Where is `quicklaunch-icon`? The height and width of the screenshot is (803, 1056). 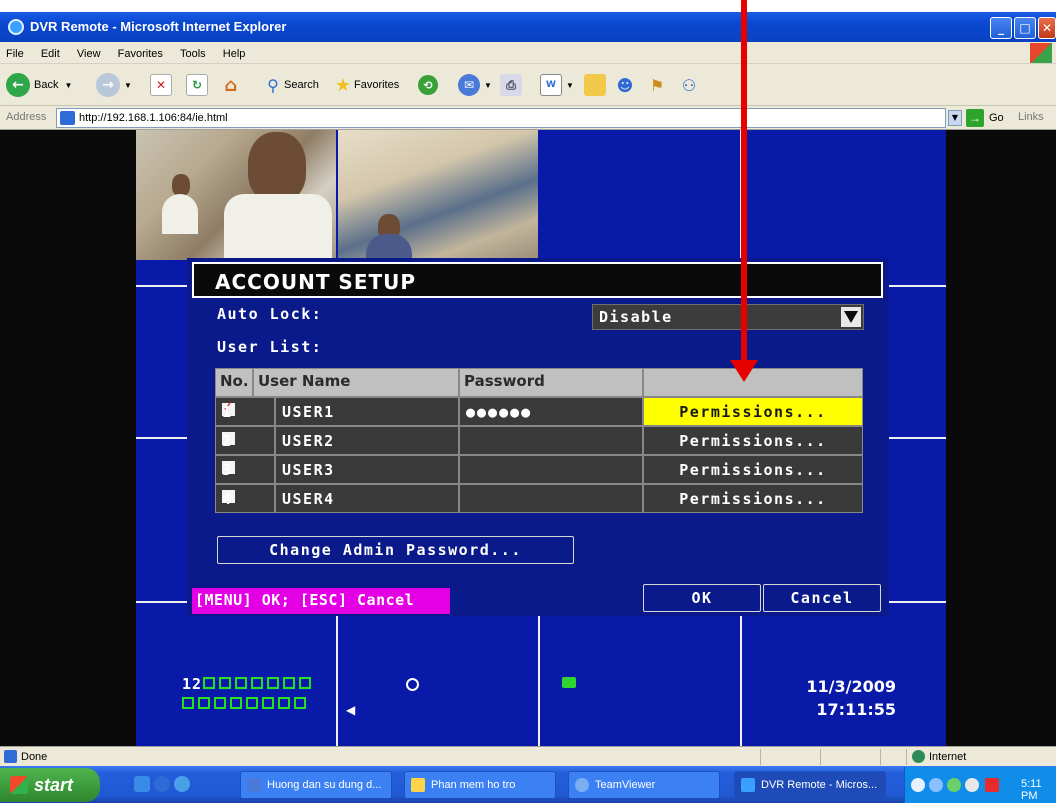
quicklaunch-icon is located at coordinates (142, 784).